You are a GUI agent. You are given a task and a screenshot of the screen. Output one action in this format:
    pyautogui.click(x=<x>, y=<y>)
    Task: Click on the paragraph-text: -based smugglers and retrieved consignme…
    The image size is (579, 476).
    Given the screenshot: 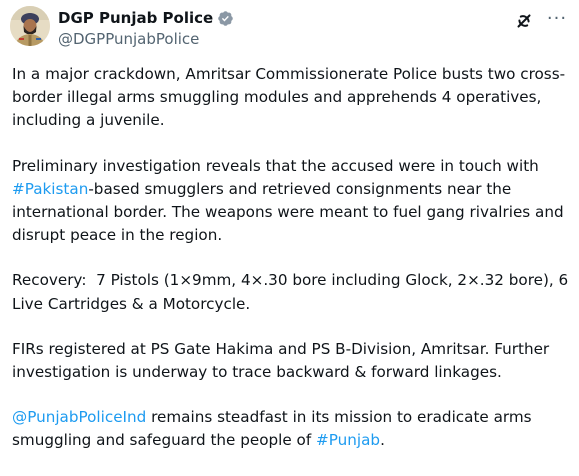 What is the action you would take?
    pyautogui.click(x=290, y=212)
    